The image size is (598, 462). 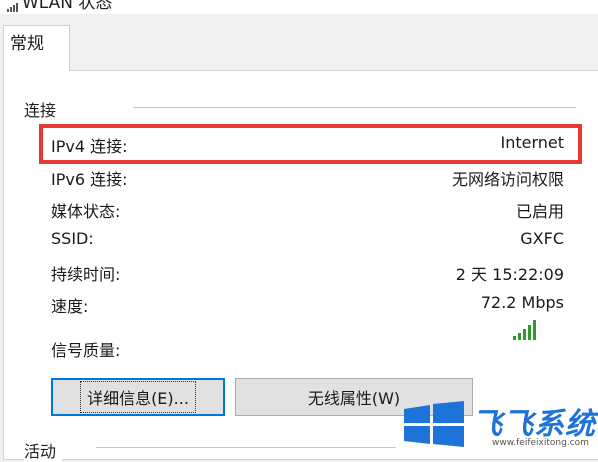 I want to click on watermark: 飞飞系统 www.feifeixitong.com, so click(x=499, y=423).